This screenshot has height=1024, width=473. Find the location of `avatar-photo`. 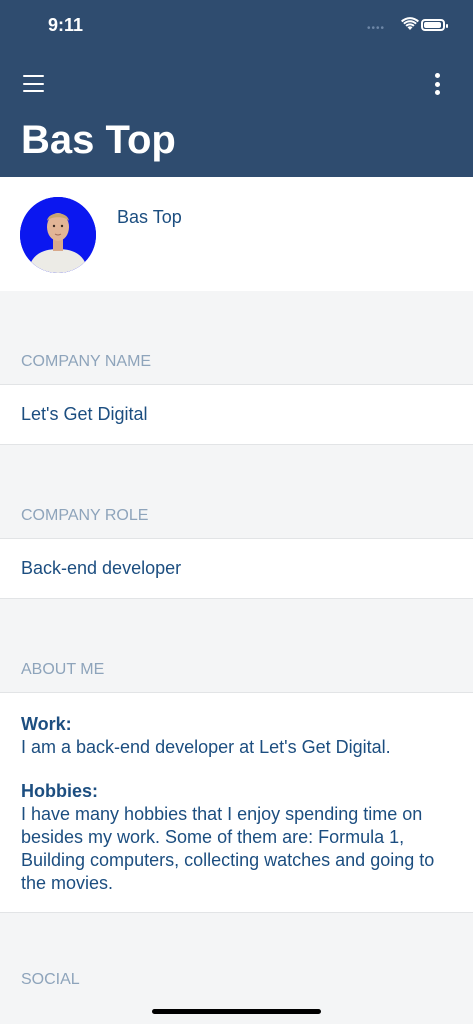

avatar-photo is located at coordinates (58, 235).